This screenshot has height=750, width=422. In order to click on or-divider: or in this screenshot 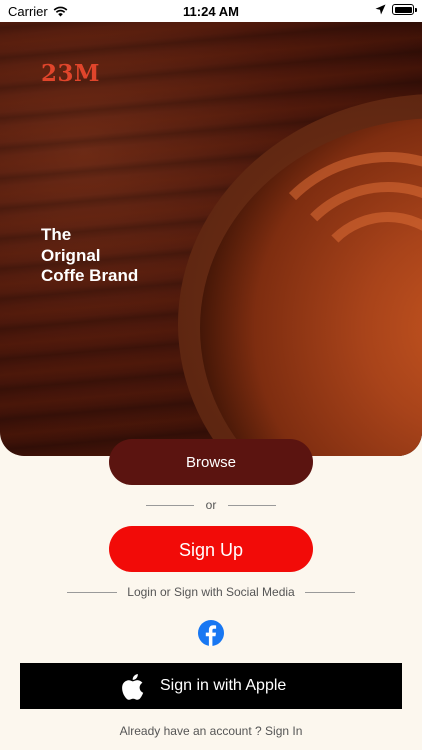, I will do `click(211, 505)`.